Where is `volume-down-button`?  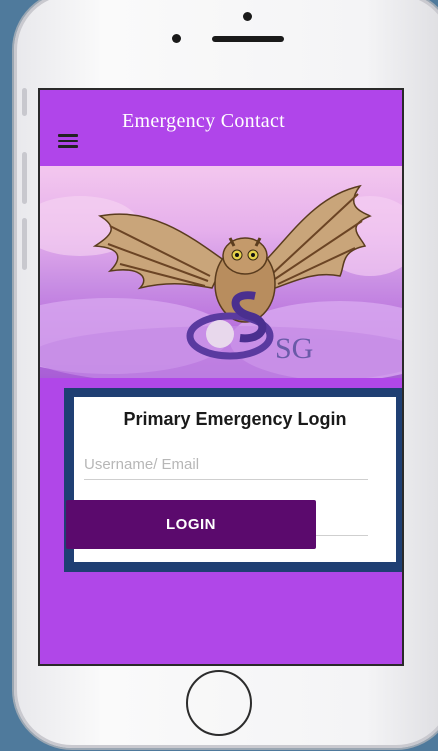 volume-down-button is located at coordinates (24, 244).